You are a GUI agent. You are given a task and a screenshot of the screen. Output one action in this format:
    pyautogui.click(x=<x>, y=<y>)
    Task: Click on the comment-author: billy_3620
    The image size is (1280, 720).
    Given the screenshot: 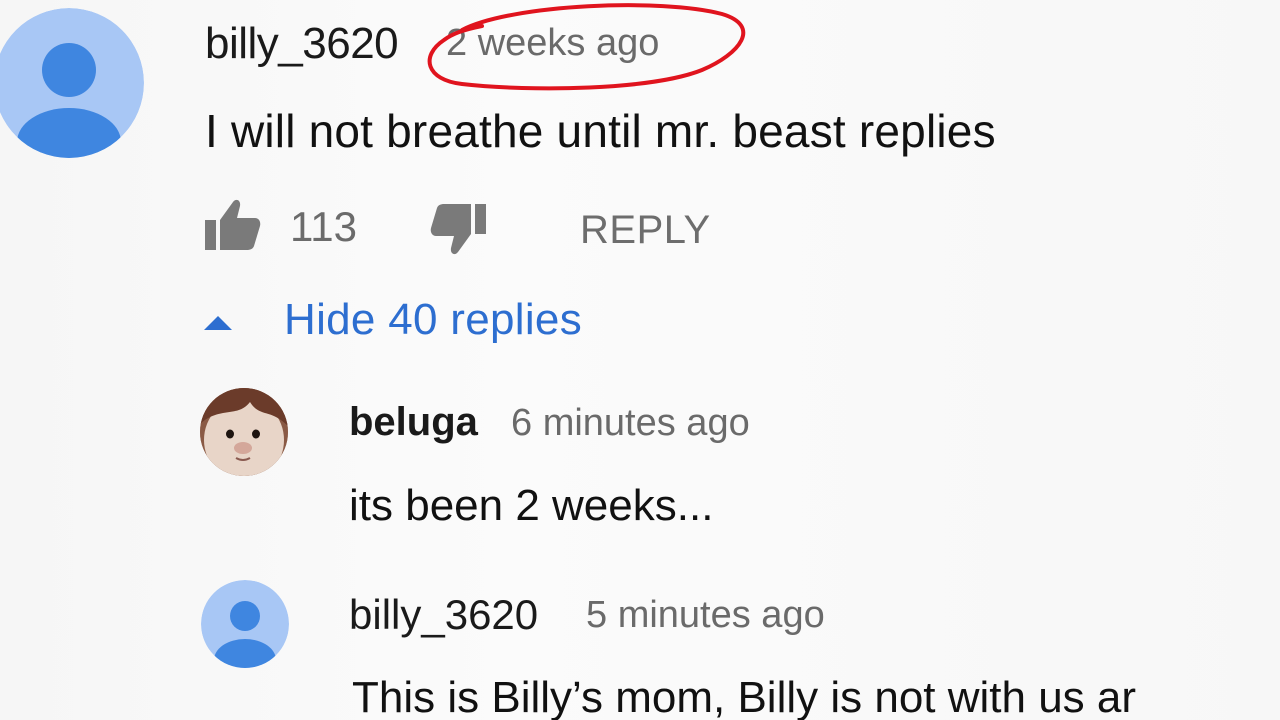 What is the action you would take?
    pyautogui.click(x=302, y=44)
    